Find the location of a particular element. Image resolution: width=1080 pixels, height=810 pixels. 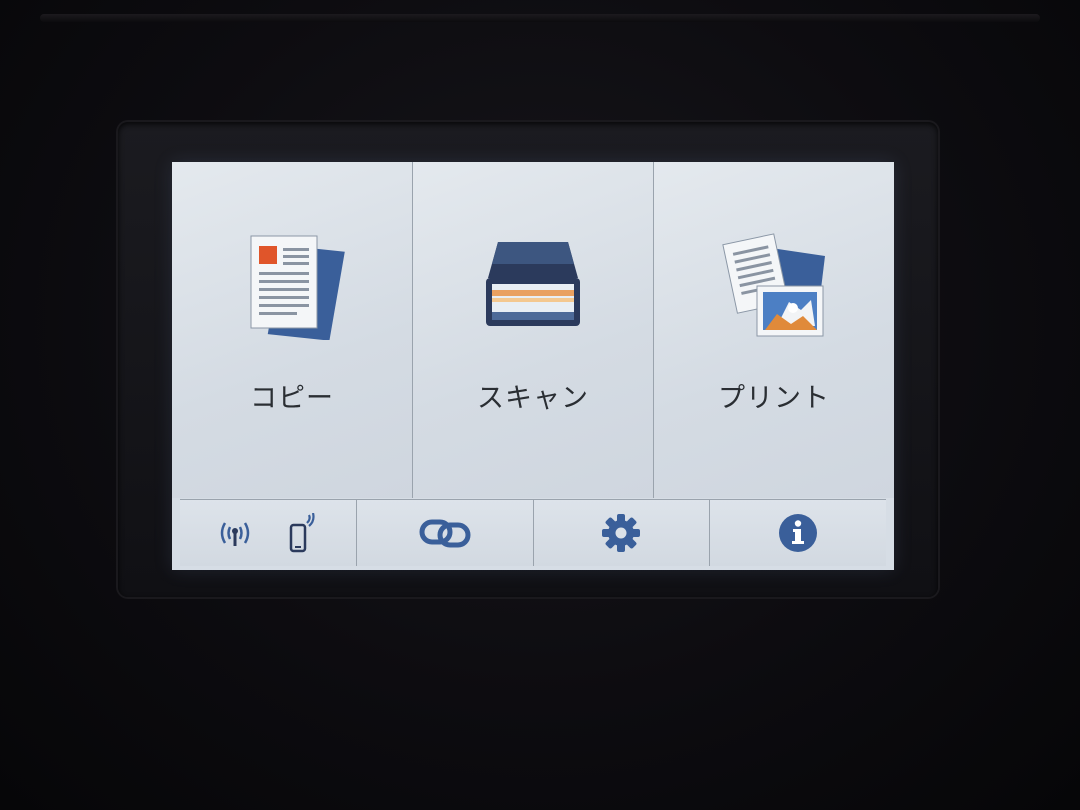

scan-tile: スキャン is located at coordinates (533, 330).